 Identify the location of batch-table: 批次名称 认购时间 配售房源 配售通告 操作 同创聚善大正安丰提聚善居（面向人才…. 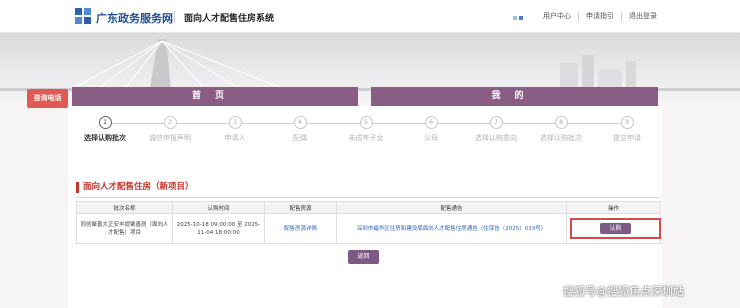
(368, 222).